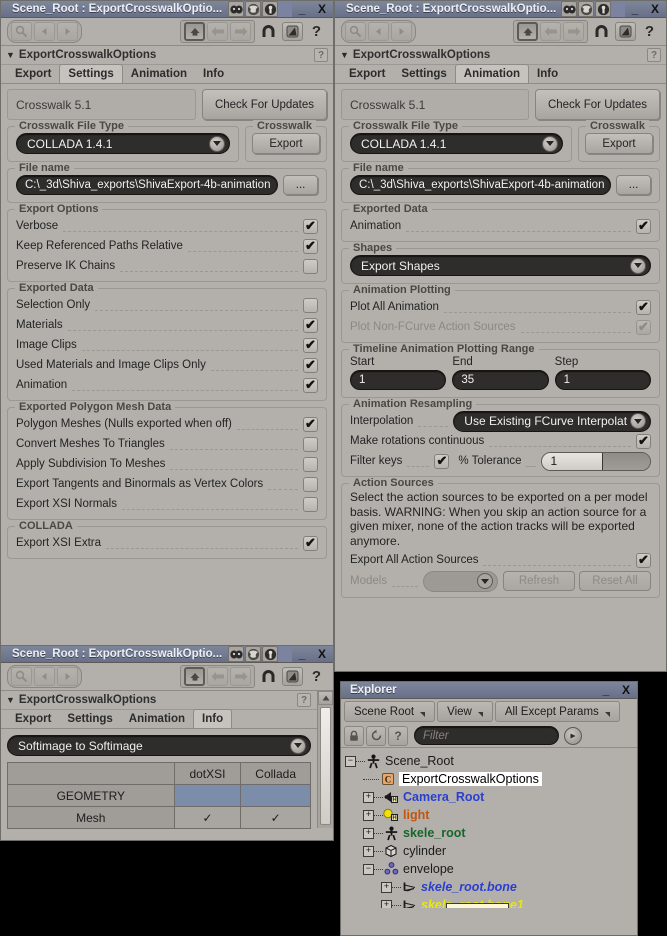 This screenshot has height=936, width=667. I want to click on range-end-input: 35, so click(500, 380).